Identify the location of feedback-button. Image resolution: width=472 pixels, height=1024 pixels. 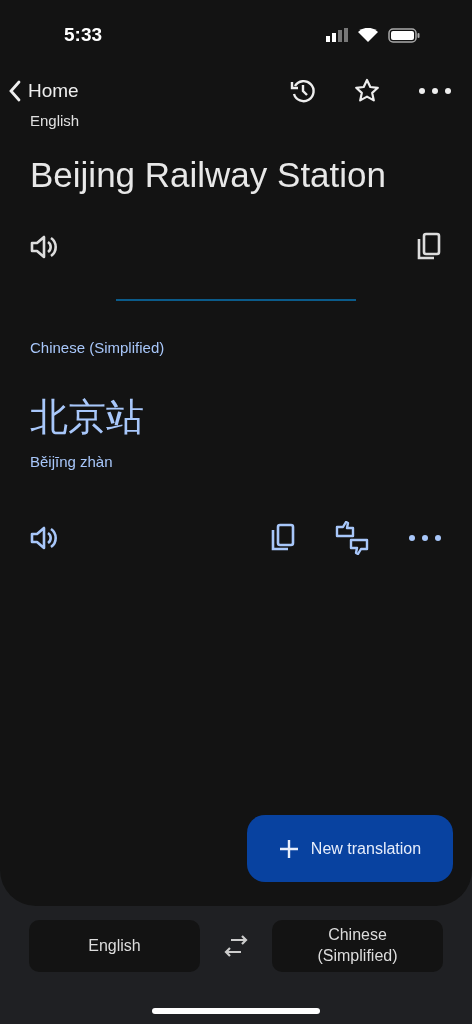
(352, 538).